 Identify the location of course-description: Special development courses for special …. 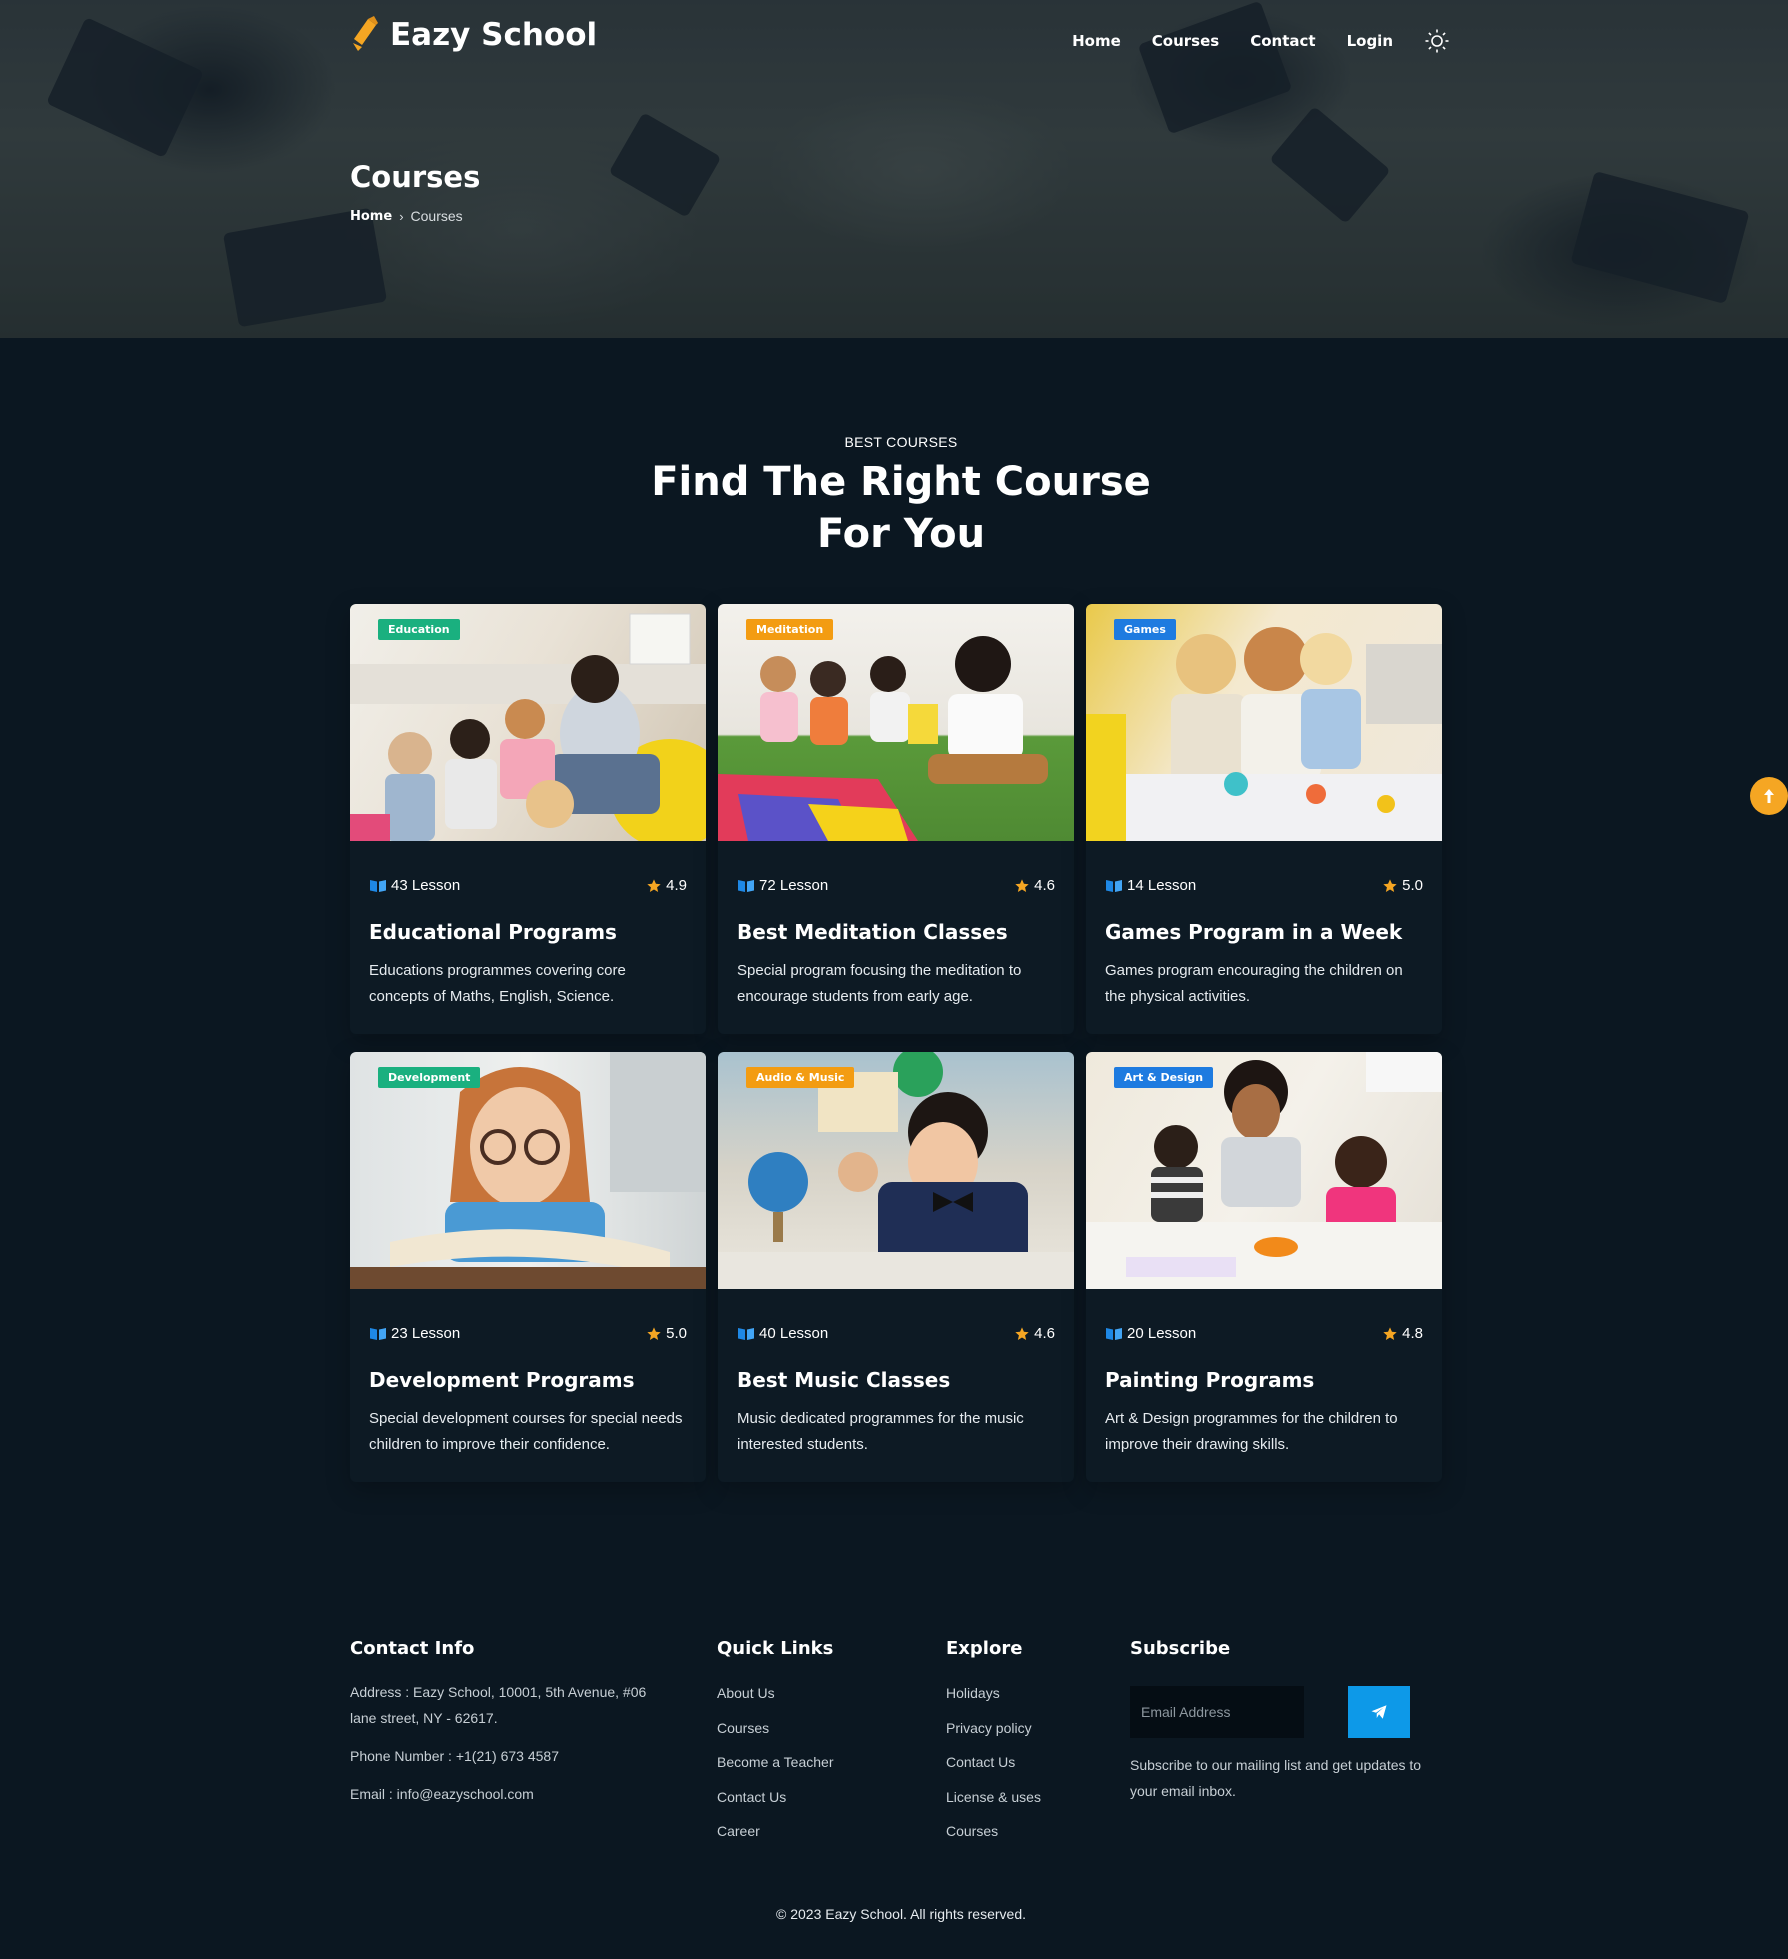
(528, 1432).